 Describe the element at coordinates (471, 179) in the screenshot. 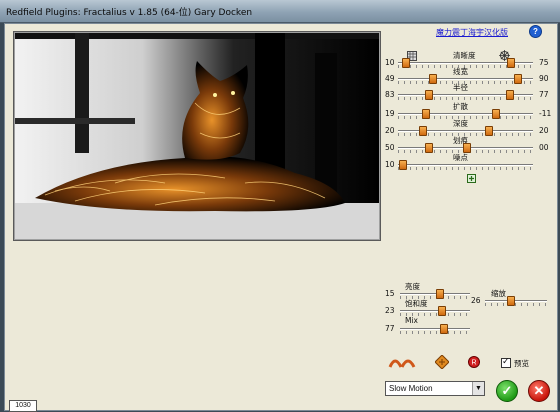

I see `add-noise-icon` at that location.